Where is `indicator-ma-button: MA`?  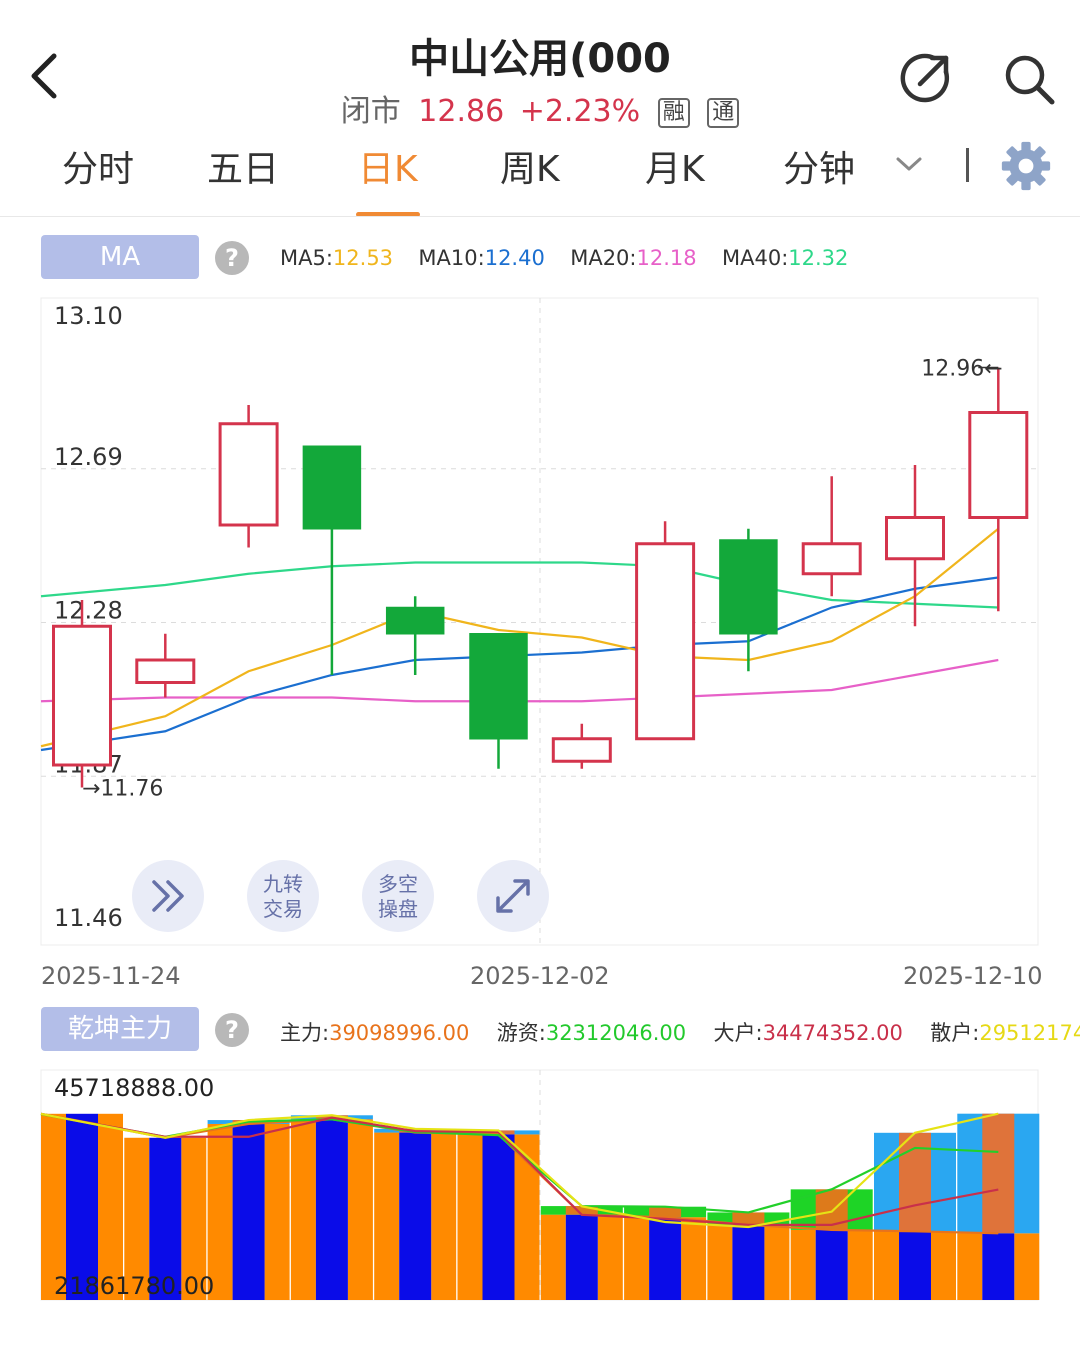 indicator-ma-button: MA is located at coordinates (120, 257).